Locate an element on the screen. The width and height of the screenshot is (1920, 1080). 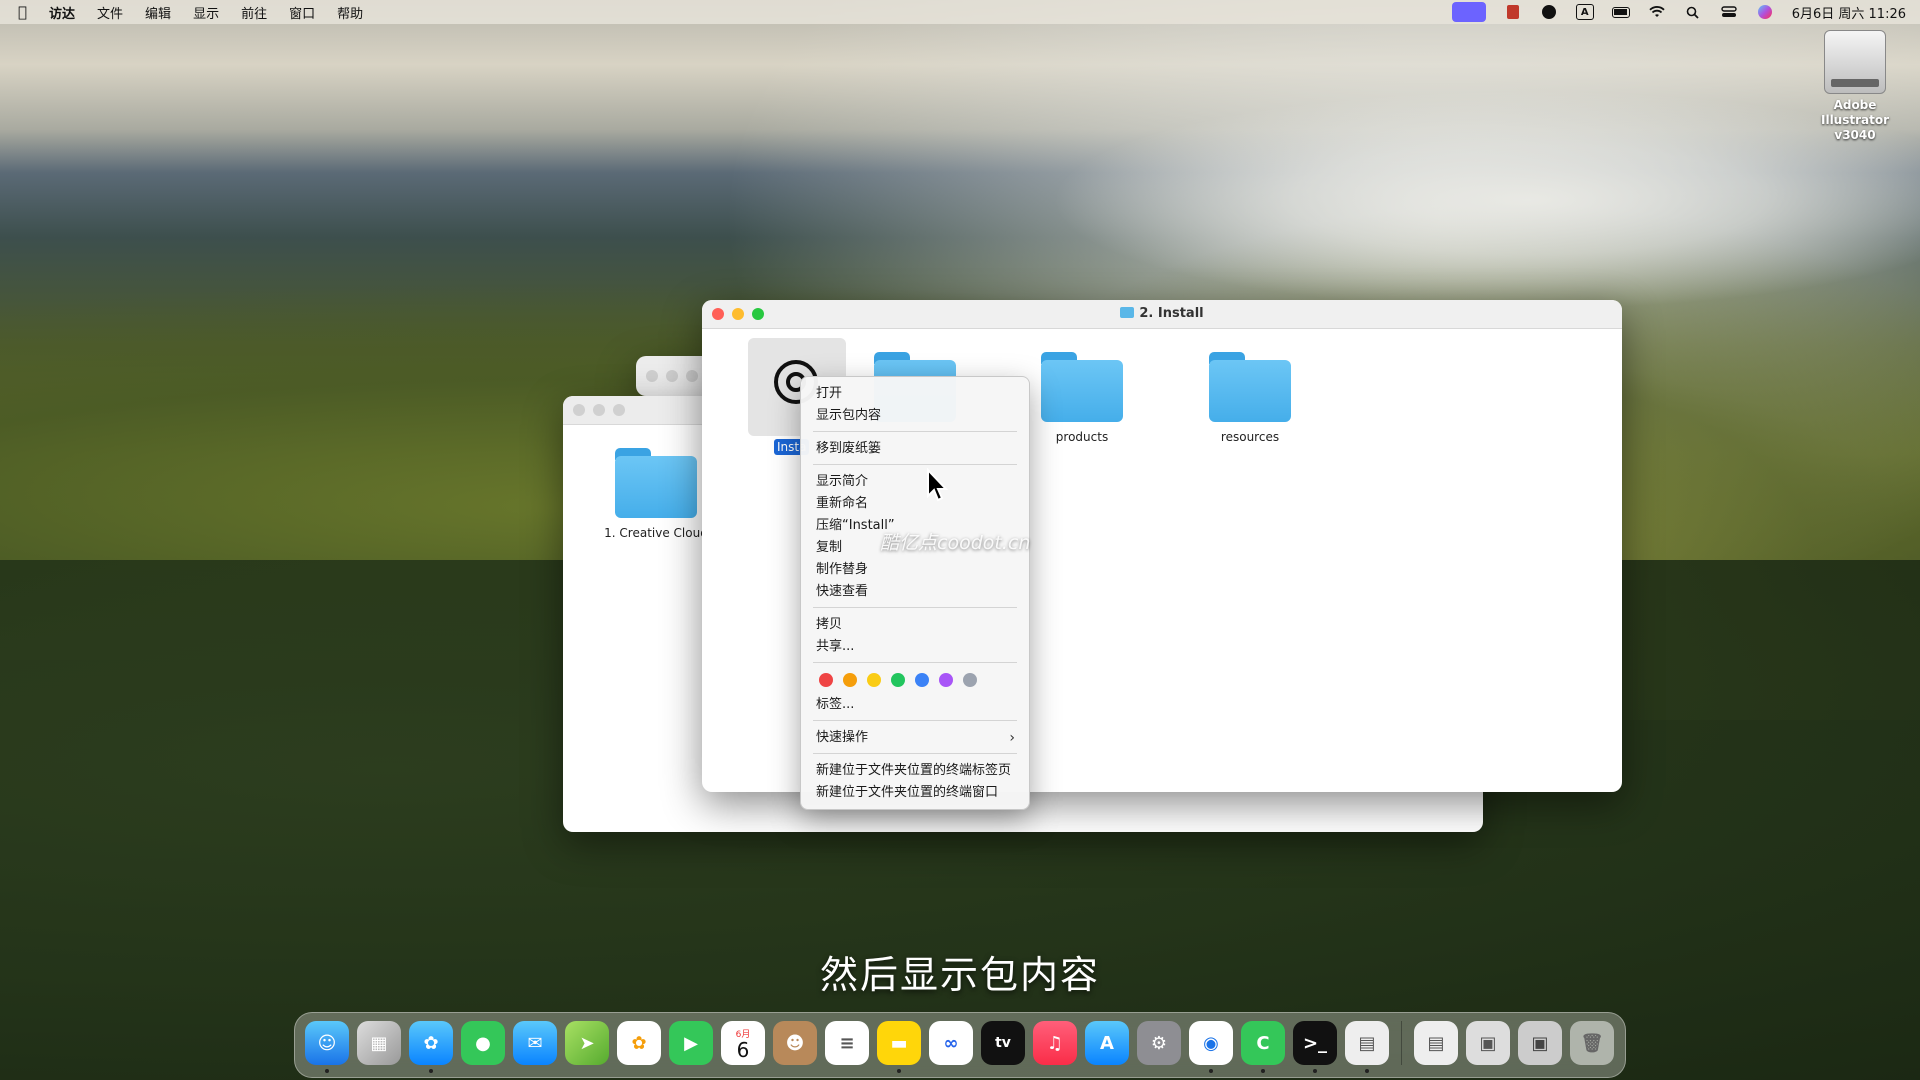
finder-icon: ☺ is located at coordinates (327, 1047).